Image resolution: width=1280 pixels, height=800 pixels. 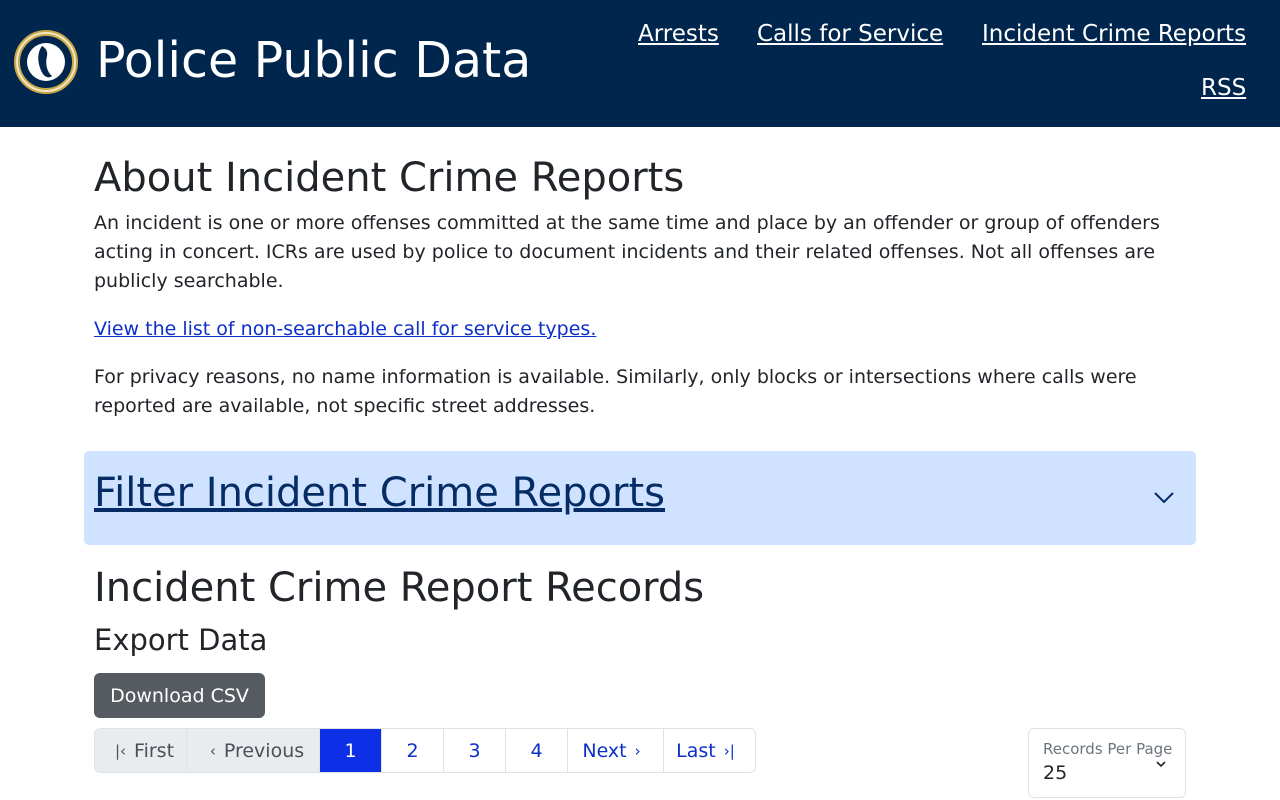 What do you see at coordinates (399, 588) in the screenshot?
I see `records-title: Incident Crime Report Records` at bounding box center [399, 588].